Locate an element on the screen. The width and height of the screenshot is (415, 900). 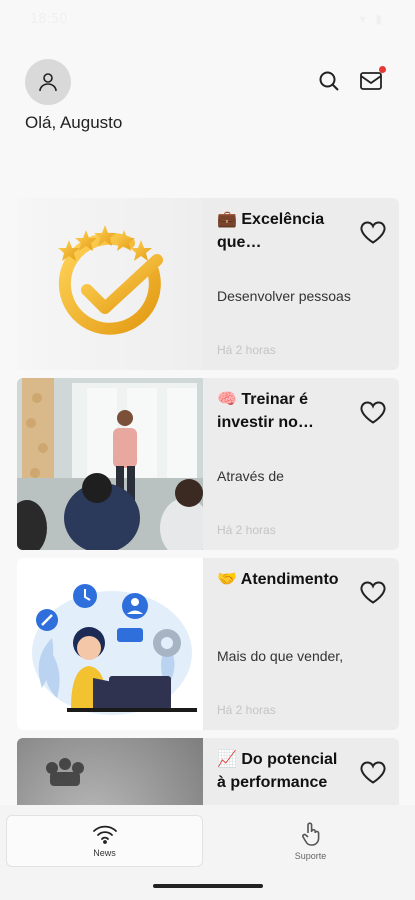
tab-support-label: Suporte is located at coordinates (310, 856).